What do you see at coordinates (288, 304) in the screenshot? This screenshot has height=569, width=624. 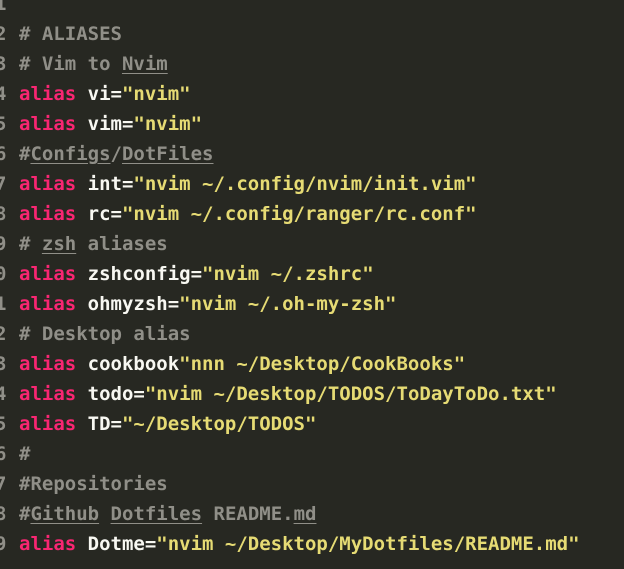 I see `string-token: "nvim ~/.oh-my-zsh"` at bounding box center [288, 304].